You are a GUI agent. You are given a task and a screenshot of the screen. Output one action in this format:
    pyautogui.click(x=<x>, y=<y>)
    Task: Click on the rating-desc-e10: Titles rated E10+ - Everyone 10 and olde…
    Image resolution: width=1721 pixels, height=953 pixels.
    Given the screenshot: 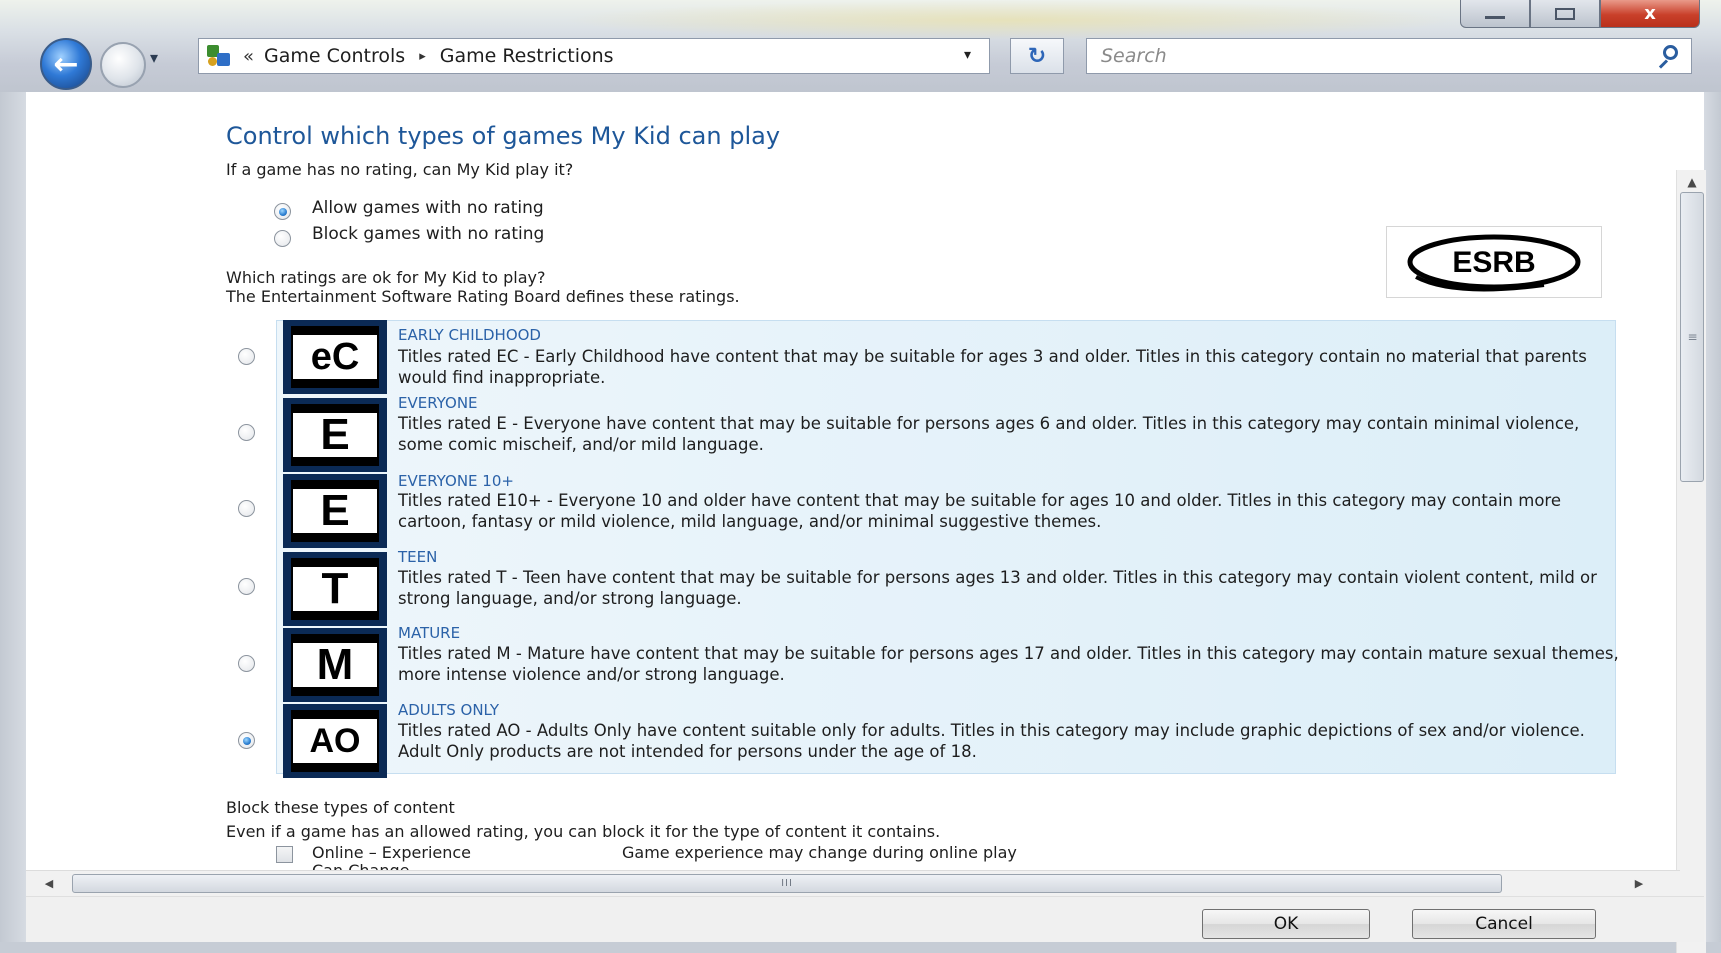 What is the action you would take?
    pyautogui.click(x=979, y=511)
    